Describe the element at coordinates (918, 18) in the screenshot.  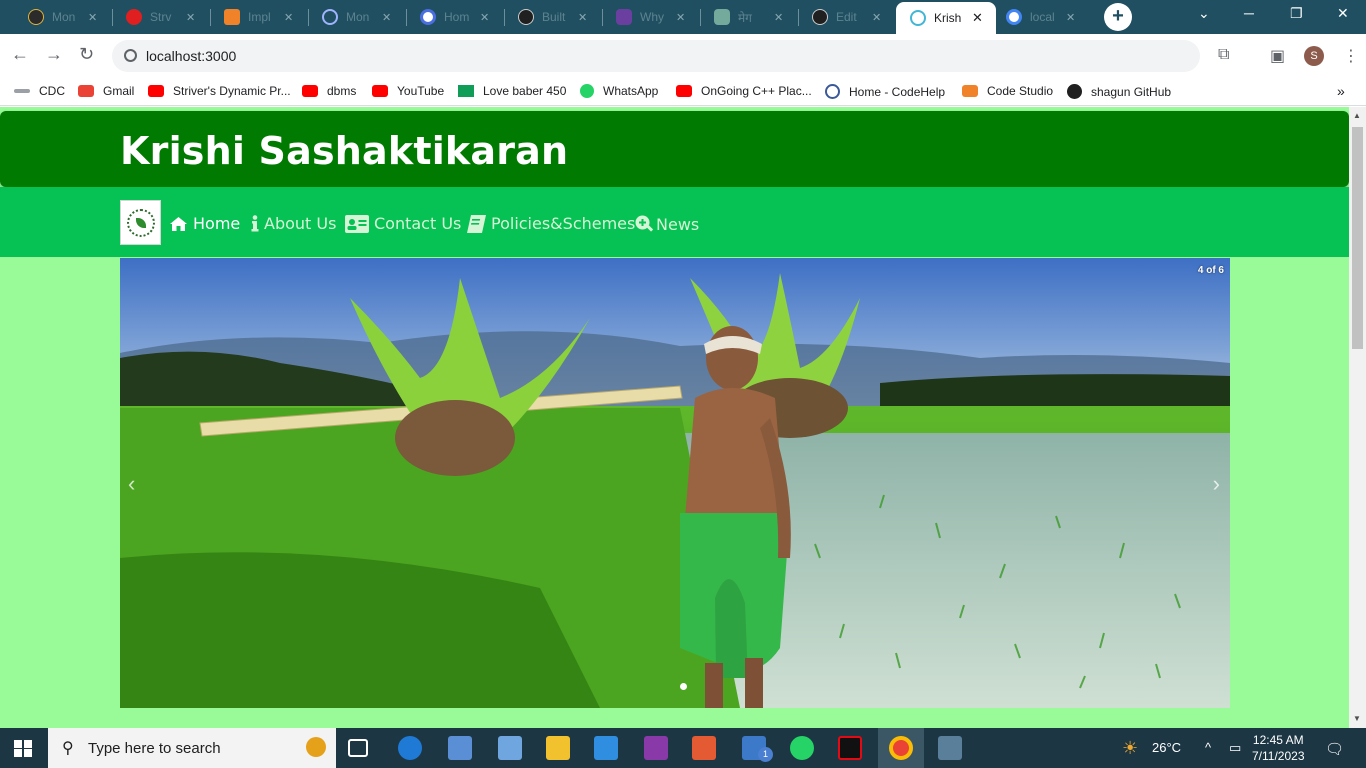
I see `react-icon` at that location.